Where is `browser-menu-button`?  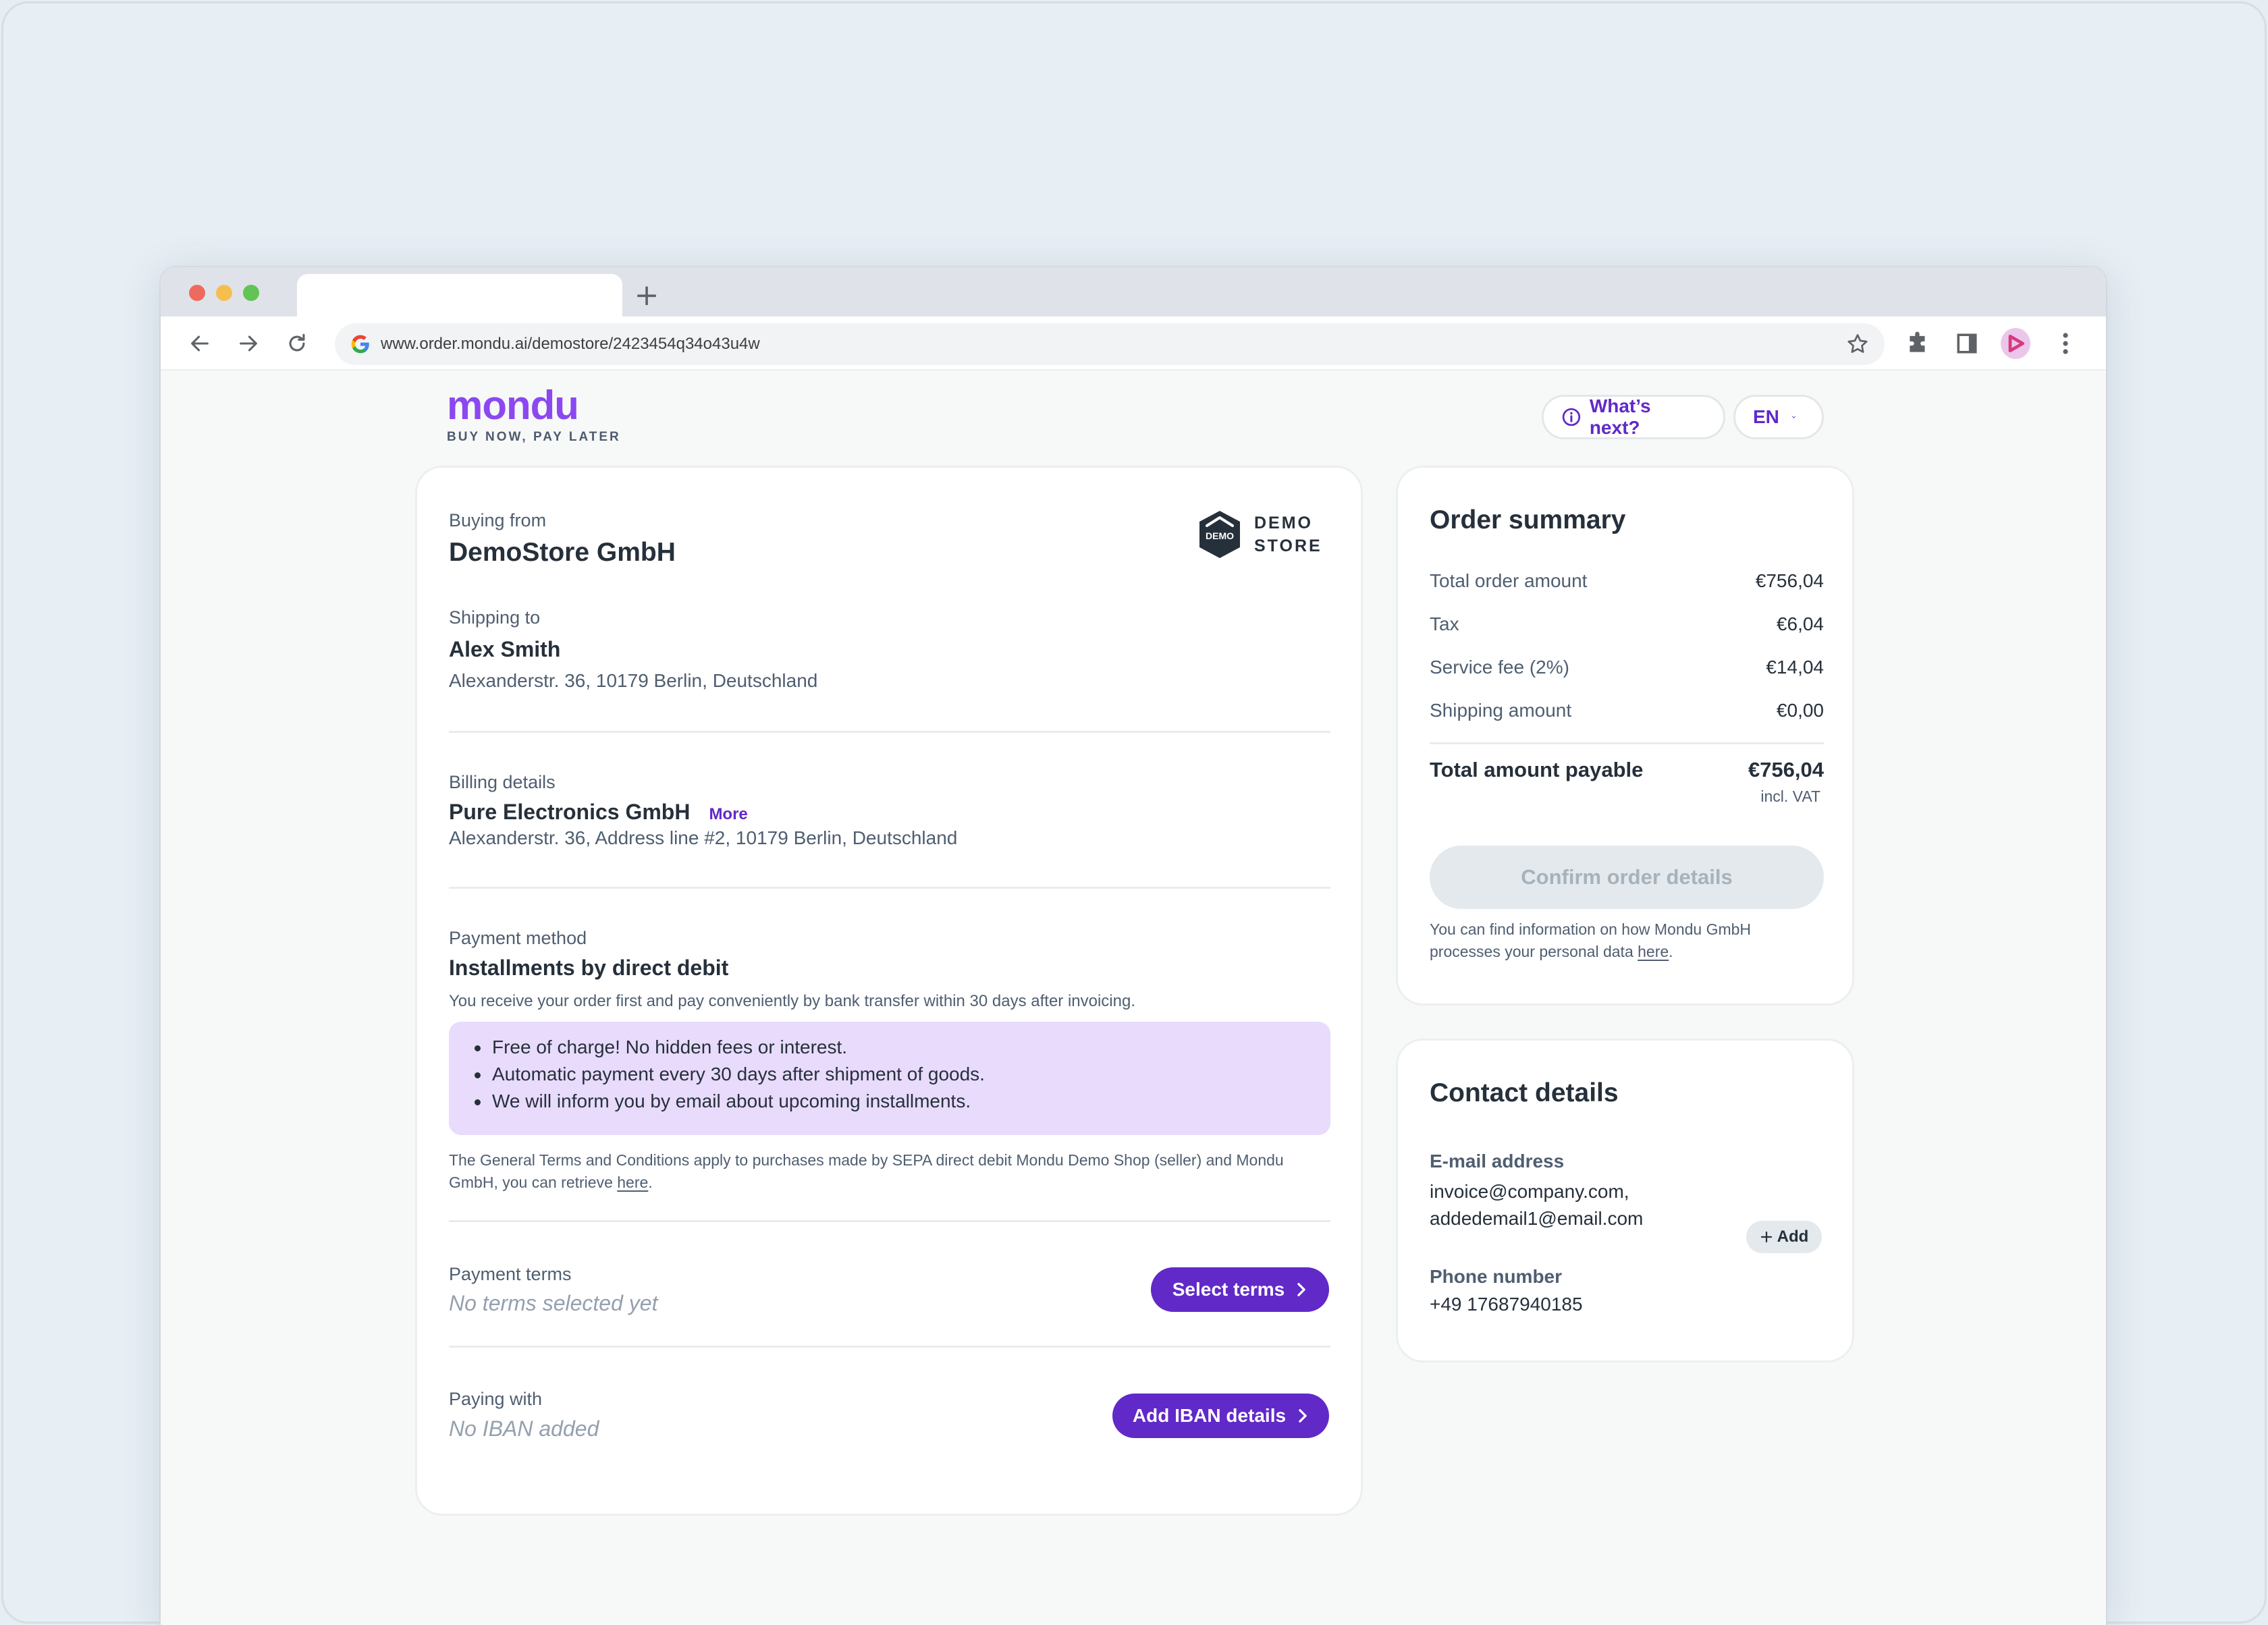
browser-menu-button is located at coordinates (2065, 343).